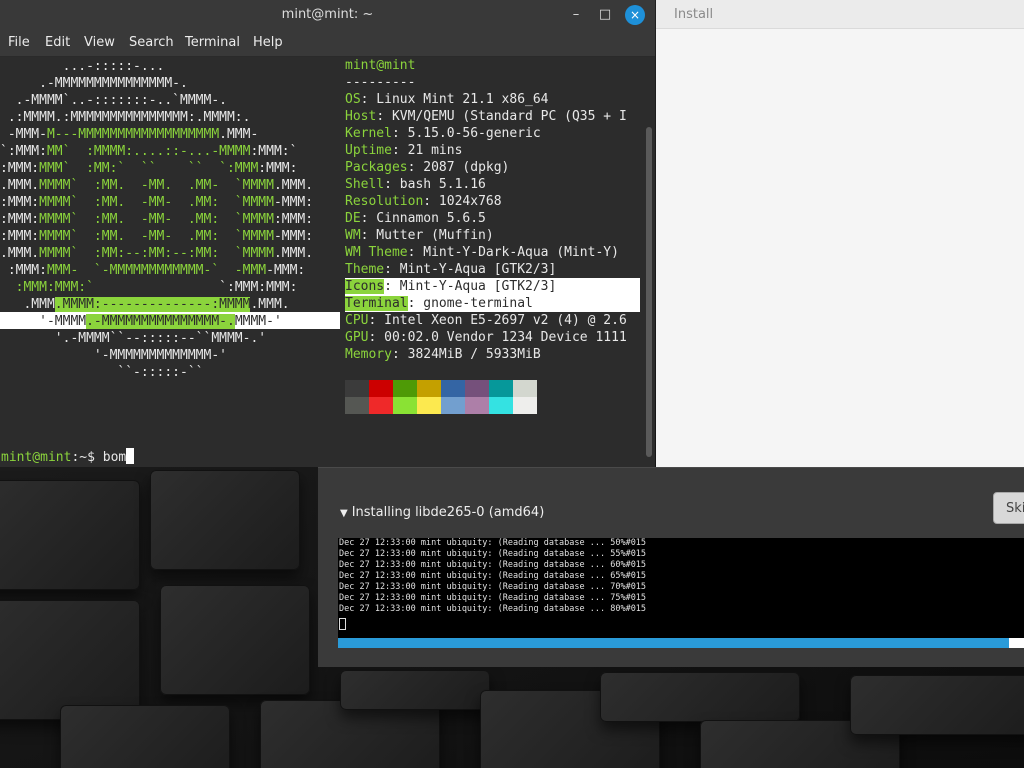 Image resolution: width=1024 pixels, height=768 pixels. I want to click on info-value: : Mutter (Muffin), so click(427, 235).